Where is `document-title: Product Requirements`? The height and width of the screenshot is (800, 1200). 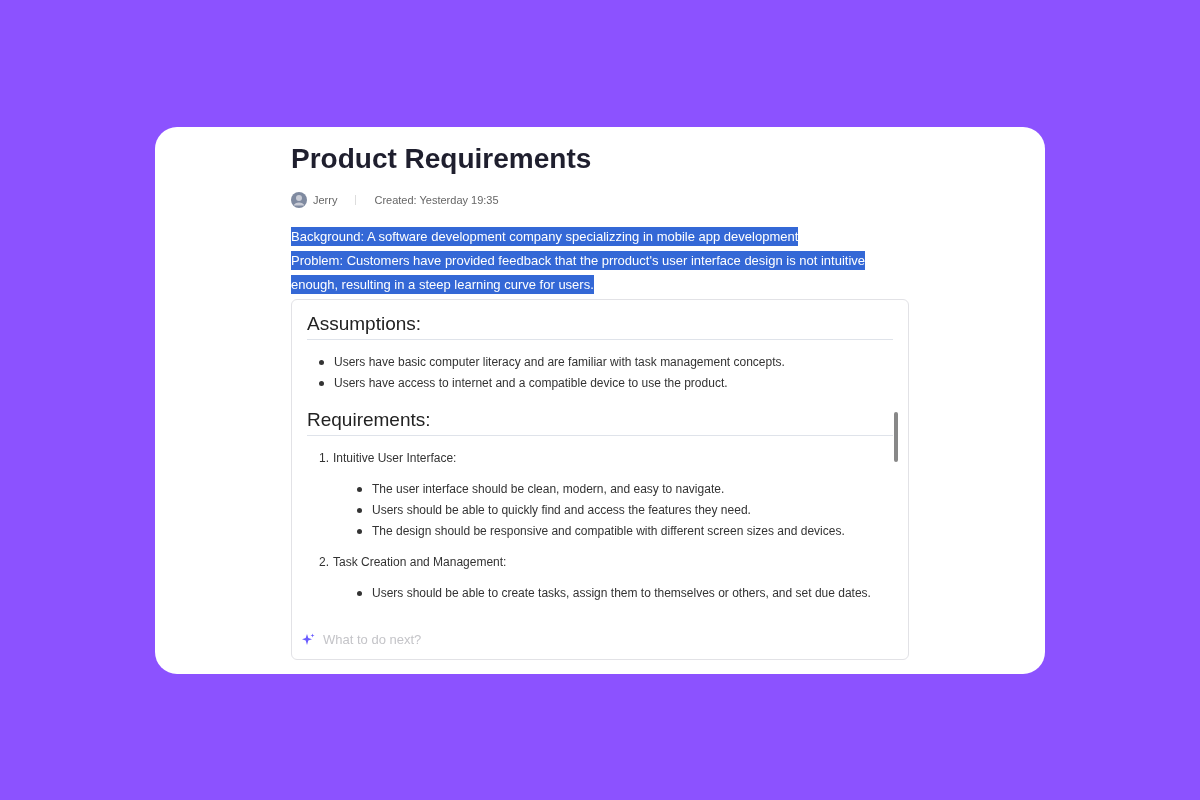 document-title: Product Requirements is located at coordinates (442, 158).